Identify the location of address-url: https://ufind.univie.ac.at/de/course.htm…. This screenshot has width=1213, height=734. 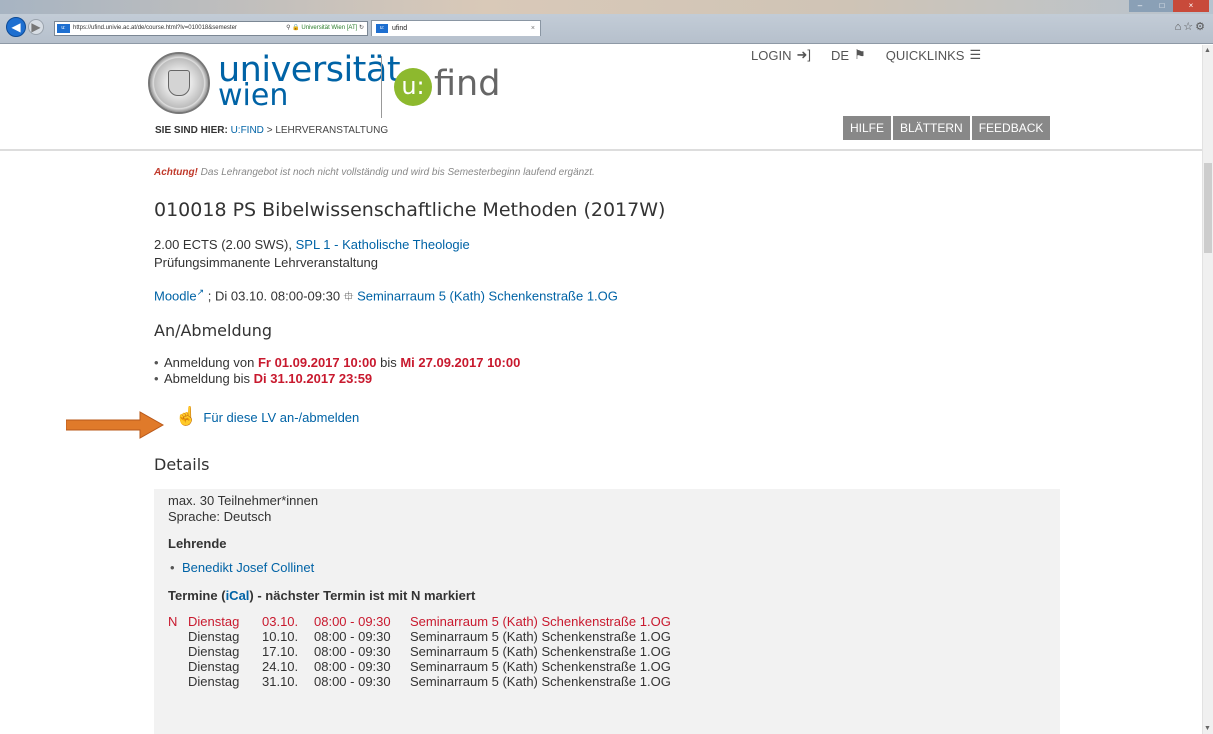
(155, 28).